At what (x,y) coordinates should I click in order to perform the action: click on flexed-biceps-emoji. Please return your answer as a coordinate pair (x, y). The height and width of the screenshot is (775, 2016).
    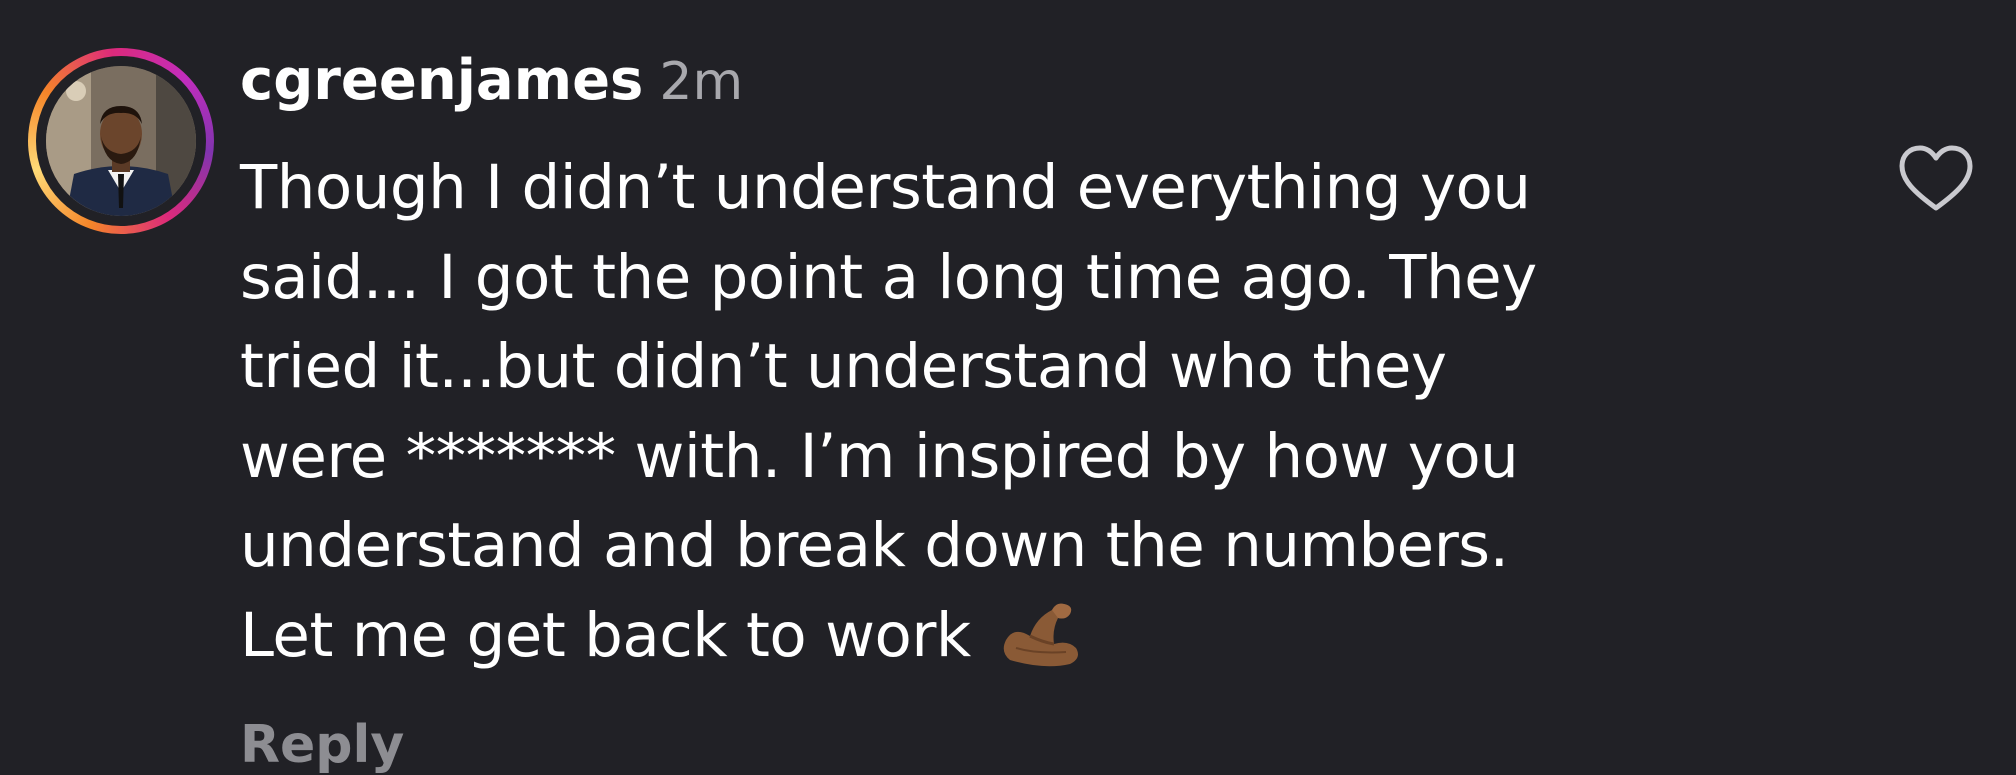
    Looking at the image, I should click on (1040, 634).